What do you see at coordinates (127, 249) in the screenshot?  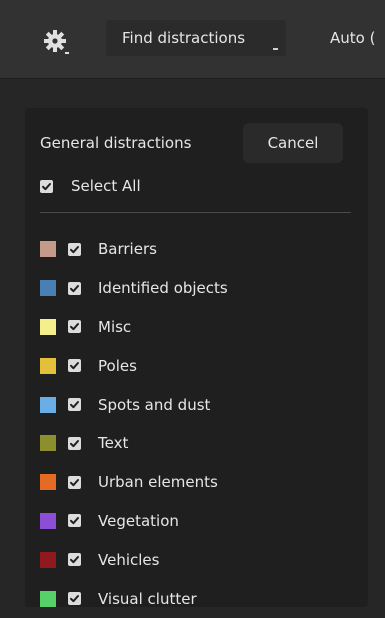 I see `category-label: Barriers` at bounding box center [127, 249].